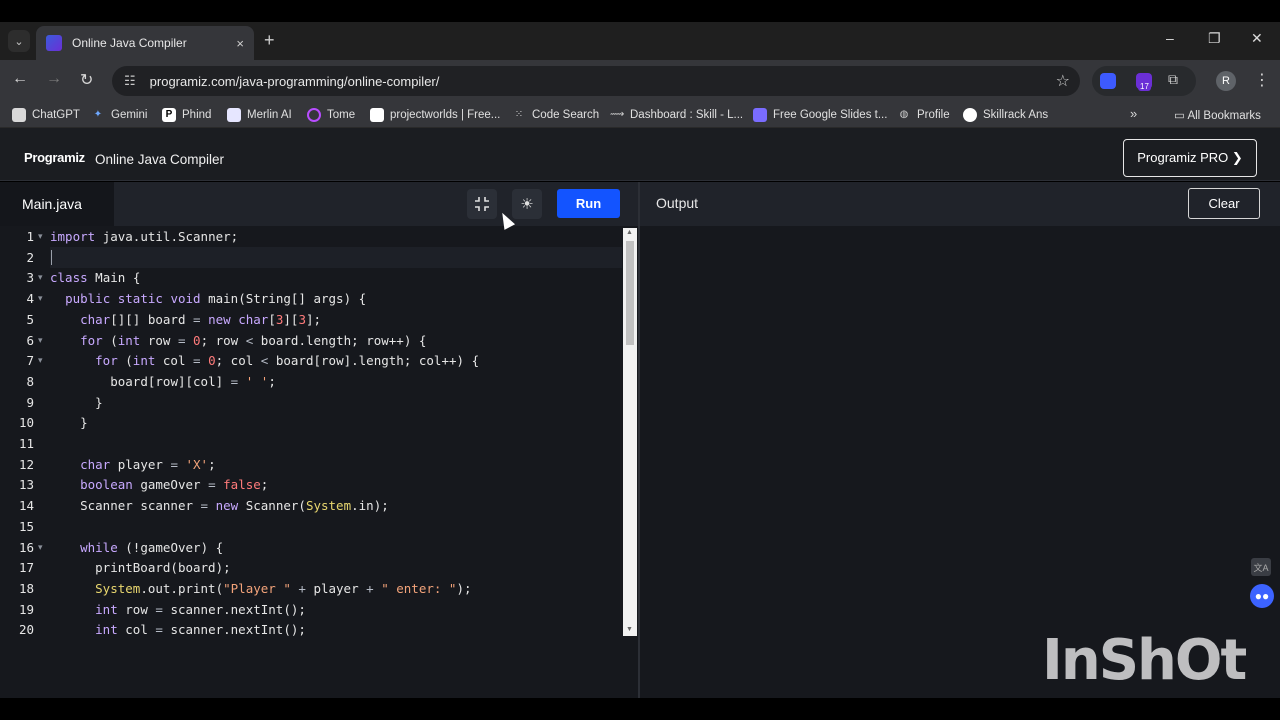 The height and width of the screenshot is (720, 1280). Describe the element at coordinates (197, 115) in the screenshot. I see `bookmark-label: Phind` at that location.